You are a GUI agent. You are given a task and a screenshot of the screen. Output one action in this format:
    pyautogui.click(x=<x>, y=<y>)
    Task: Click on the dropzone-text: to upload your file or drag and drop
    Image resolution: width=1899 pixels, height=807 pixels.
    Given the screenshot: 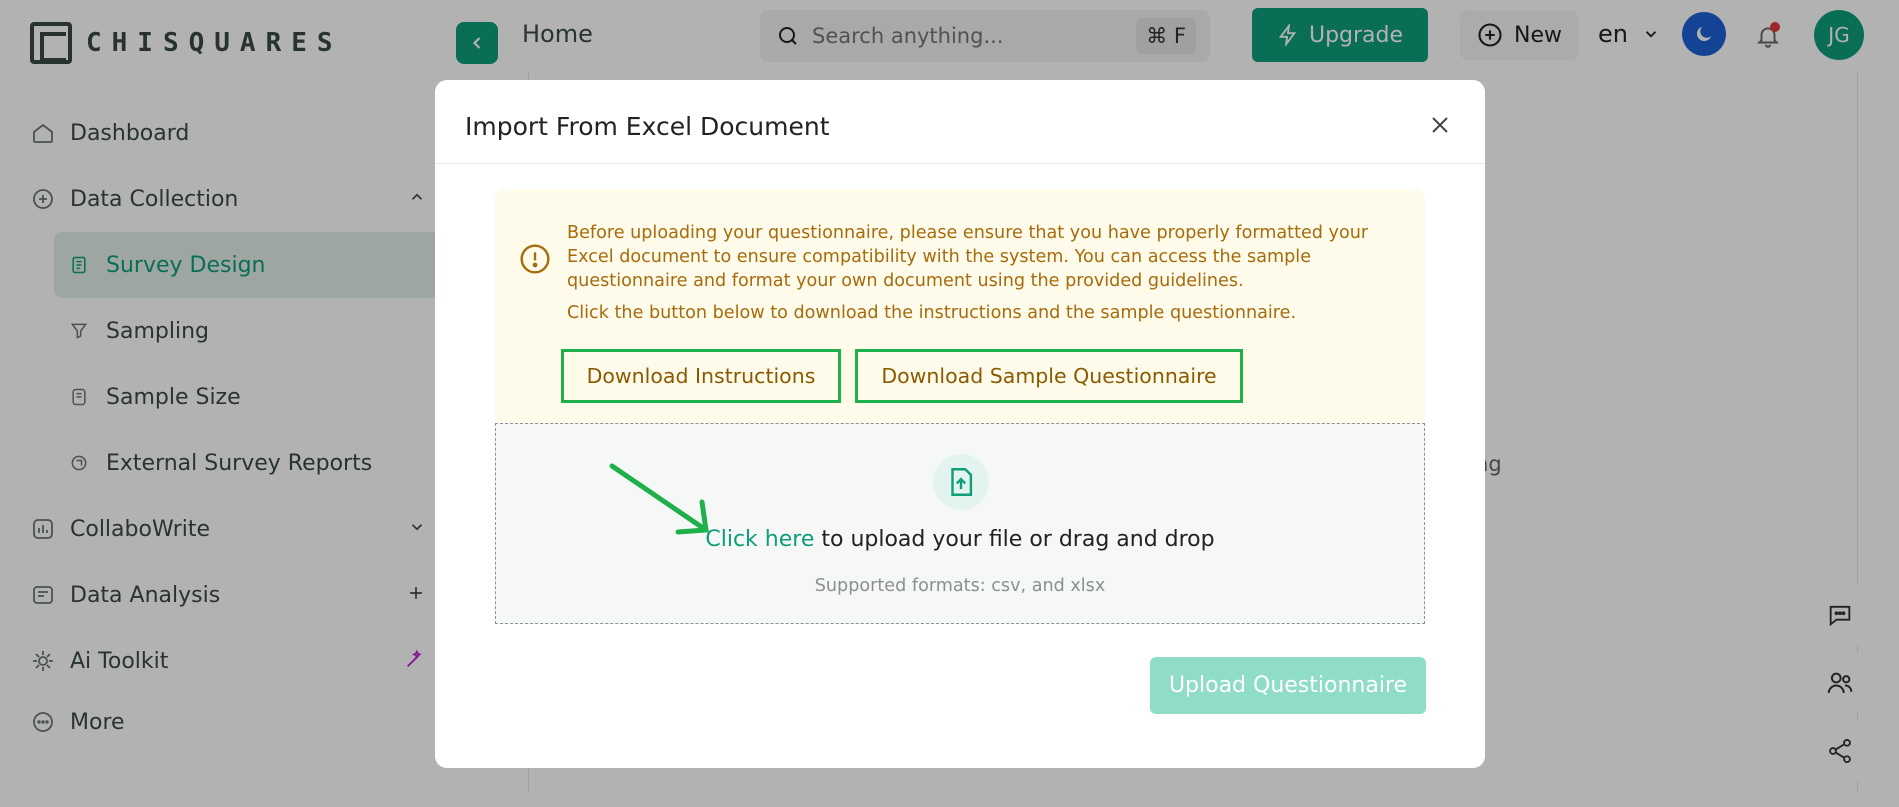 What is the action you would take?
    pyautogui.click(x=1014, y=539)
    